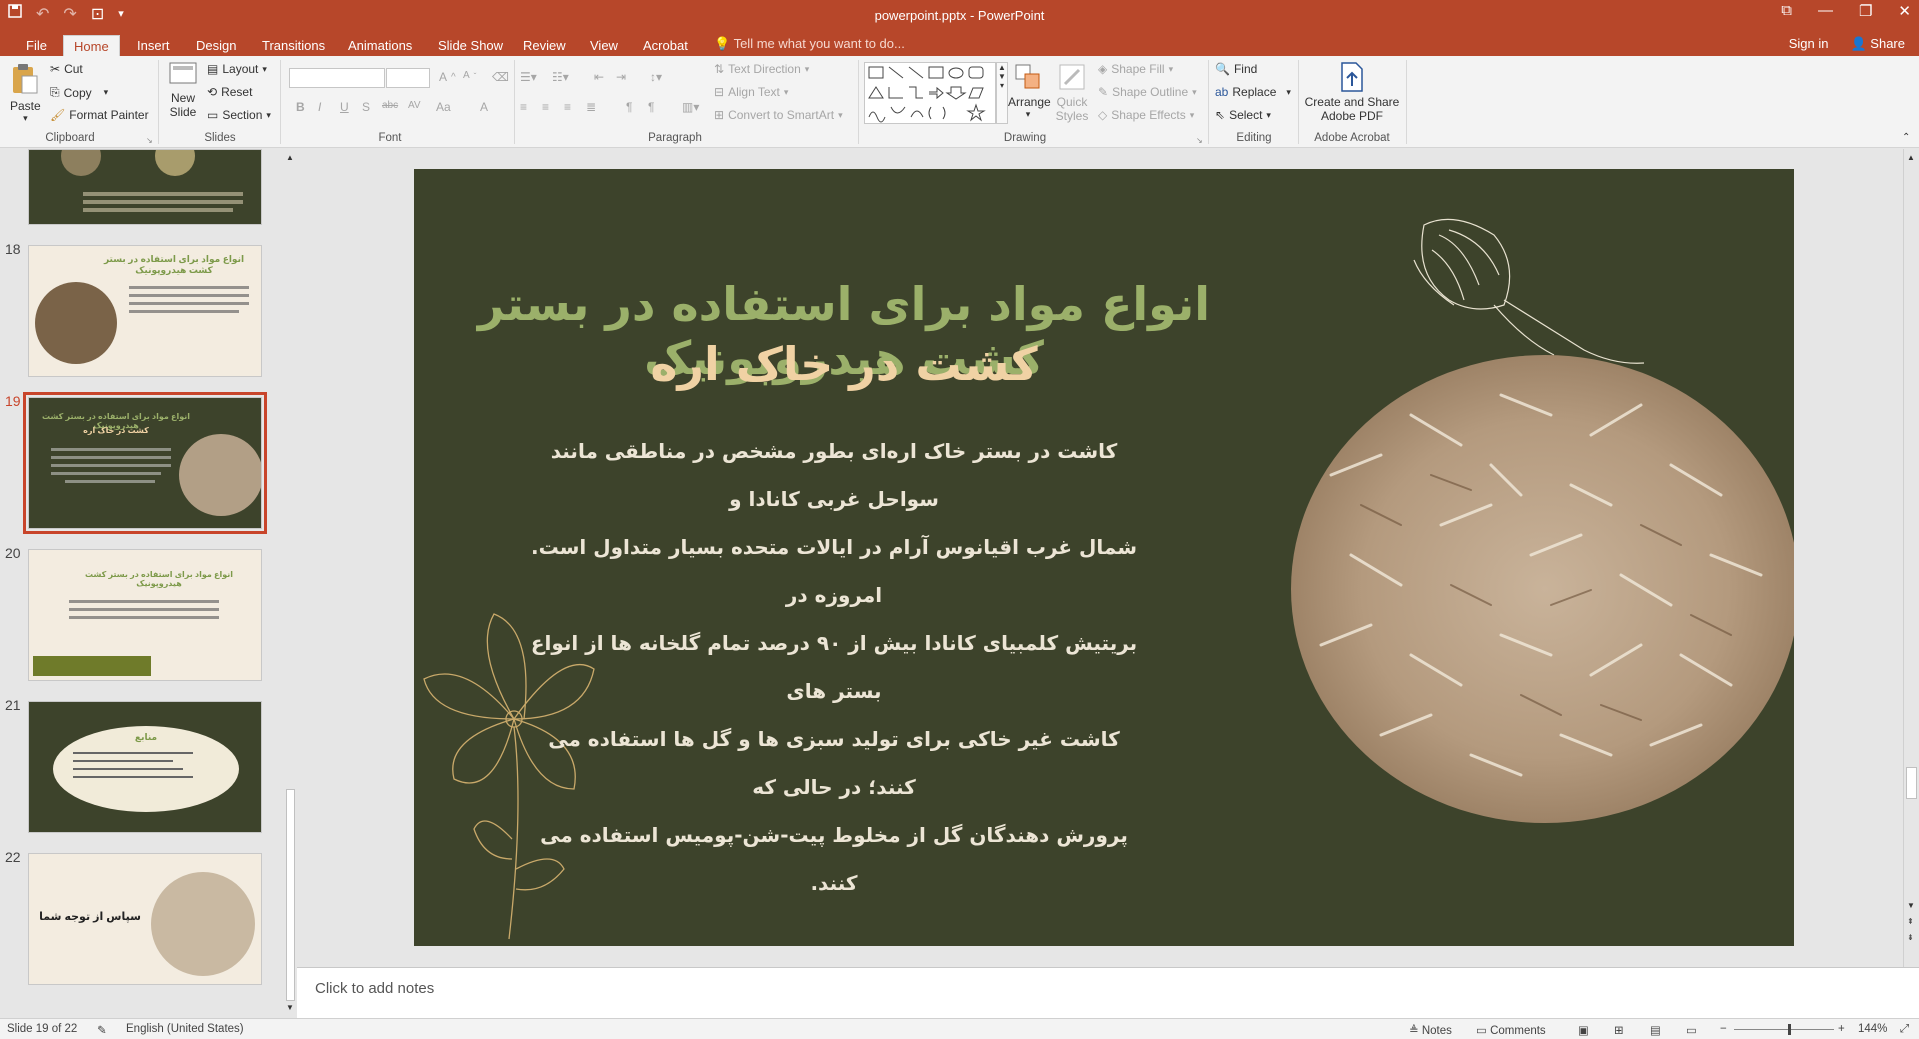 The image size is (1919, 1039). What do you see at coordinates (239, 115) in the screenshot?
I see `section-button: ▭ Section ▾` at bounding box center [239, 115].